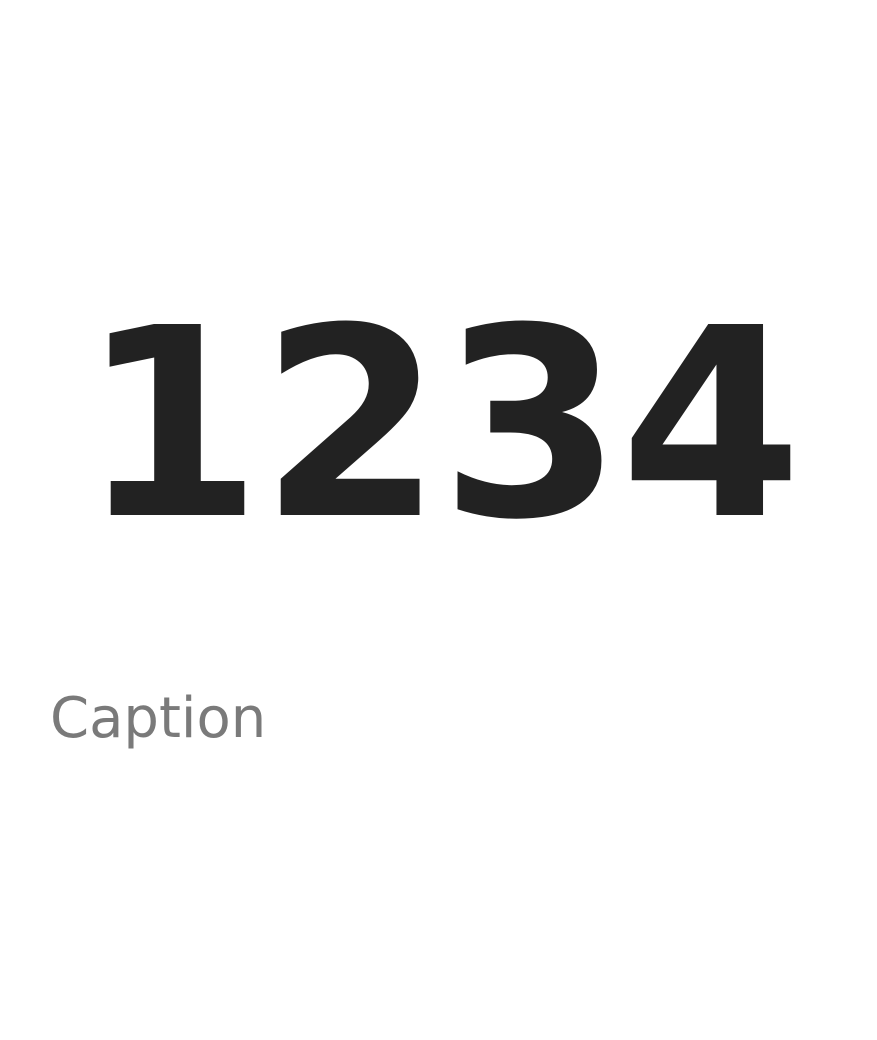 This screenshot has width=877, height=1040. Describe the element at coordinates (158, 718) in the screenshot. I see `caption-text: Caption` at that location.